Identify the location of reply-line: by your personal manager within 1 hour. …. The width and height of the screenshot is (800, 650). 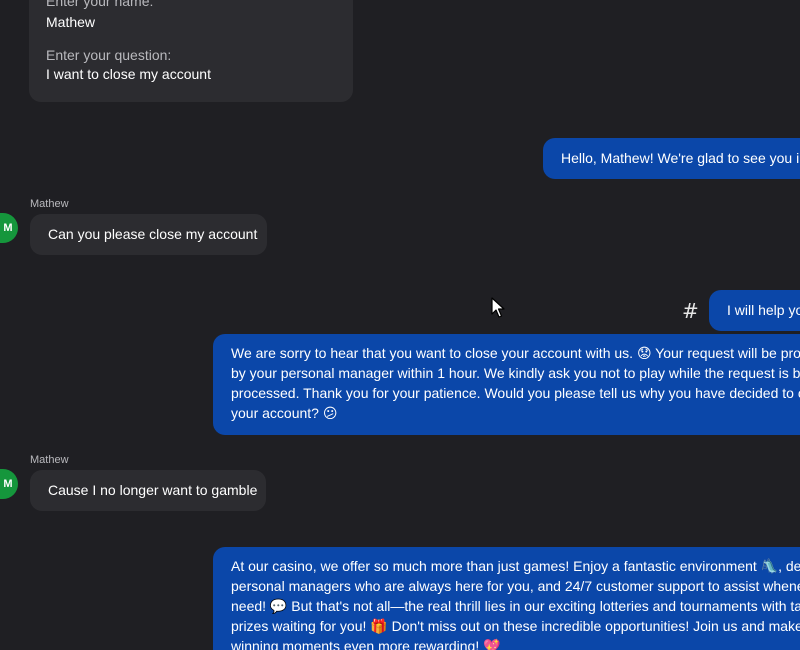
(515, 373).